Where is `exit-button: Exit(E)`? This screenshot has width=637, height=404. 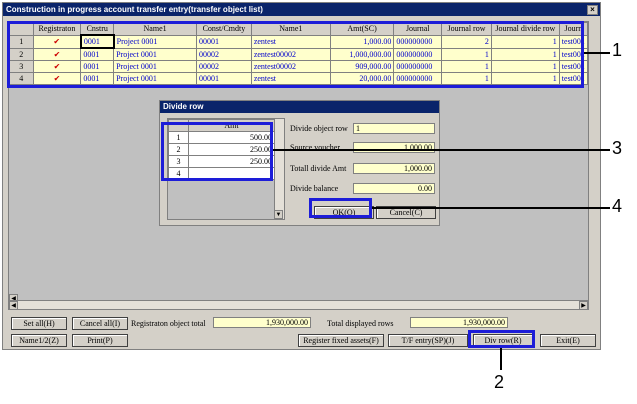 exit-button: Exit(E) is located at coordinates (568, 340).